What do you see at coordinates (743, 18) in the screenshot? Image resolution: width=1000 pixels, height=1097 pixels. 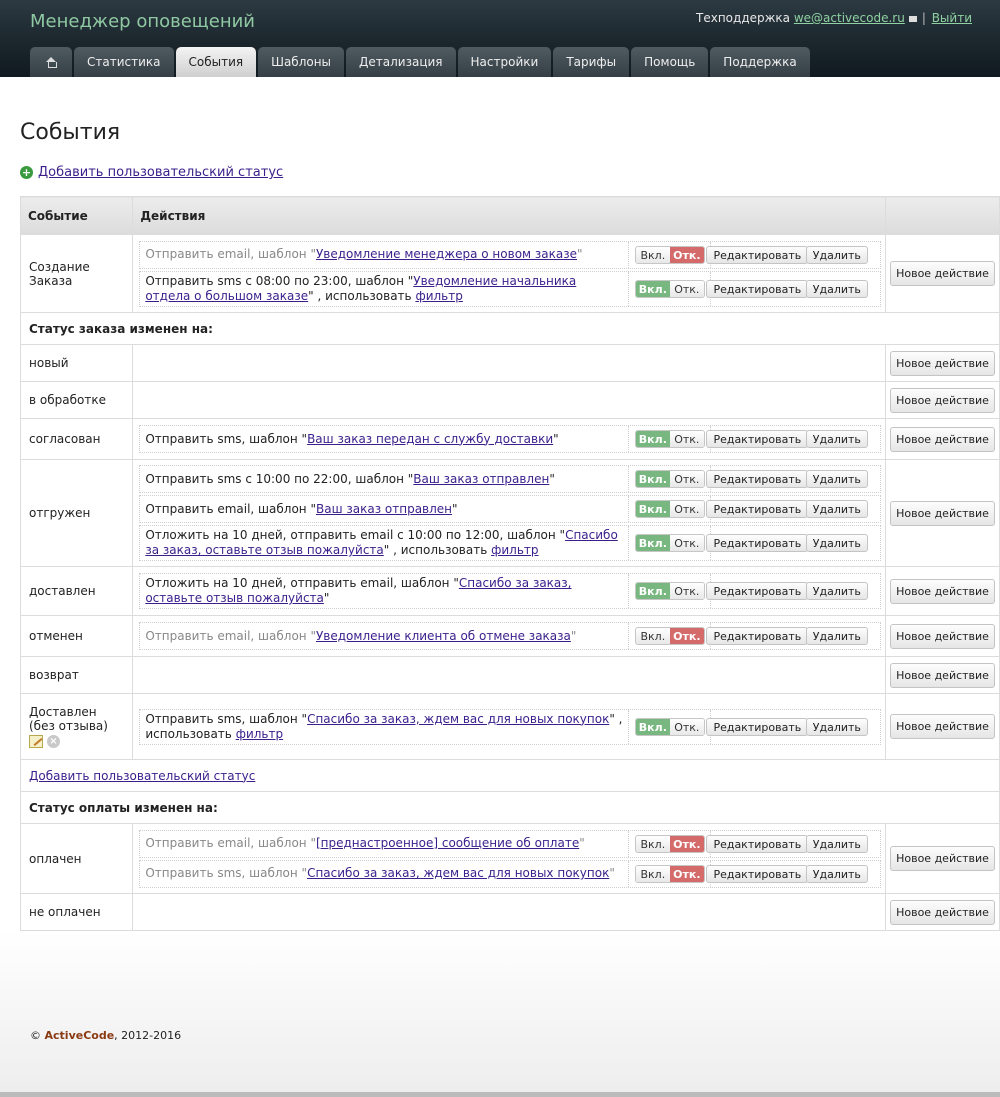 I see `support-label: Техподдержка` at bounding box center [743, 18].